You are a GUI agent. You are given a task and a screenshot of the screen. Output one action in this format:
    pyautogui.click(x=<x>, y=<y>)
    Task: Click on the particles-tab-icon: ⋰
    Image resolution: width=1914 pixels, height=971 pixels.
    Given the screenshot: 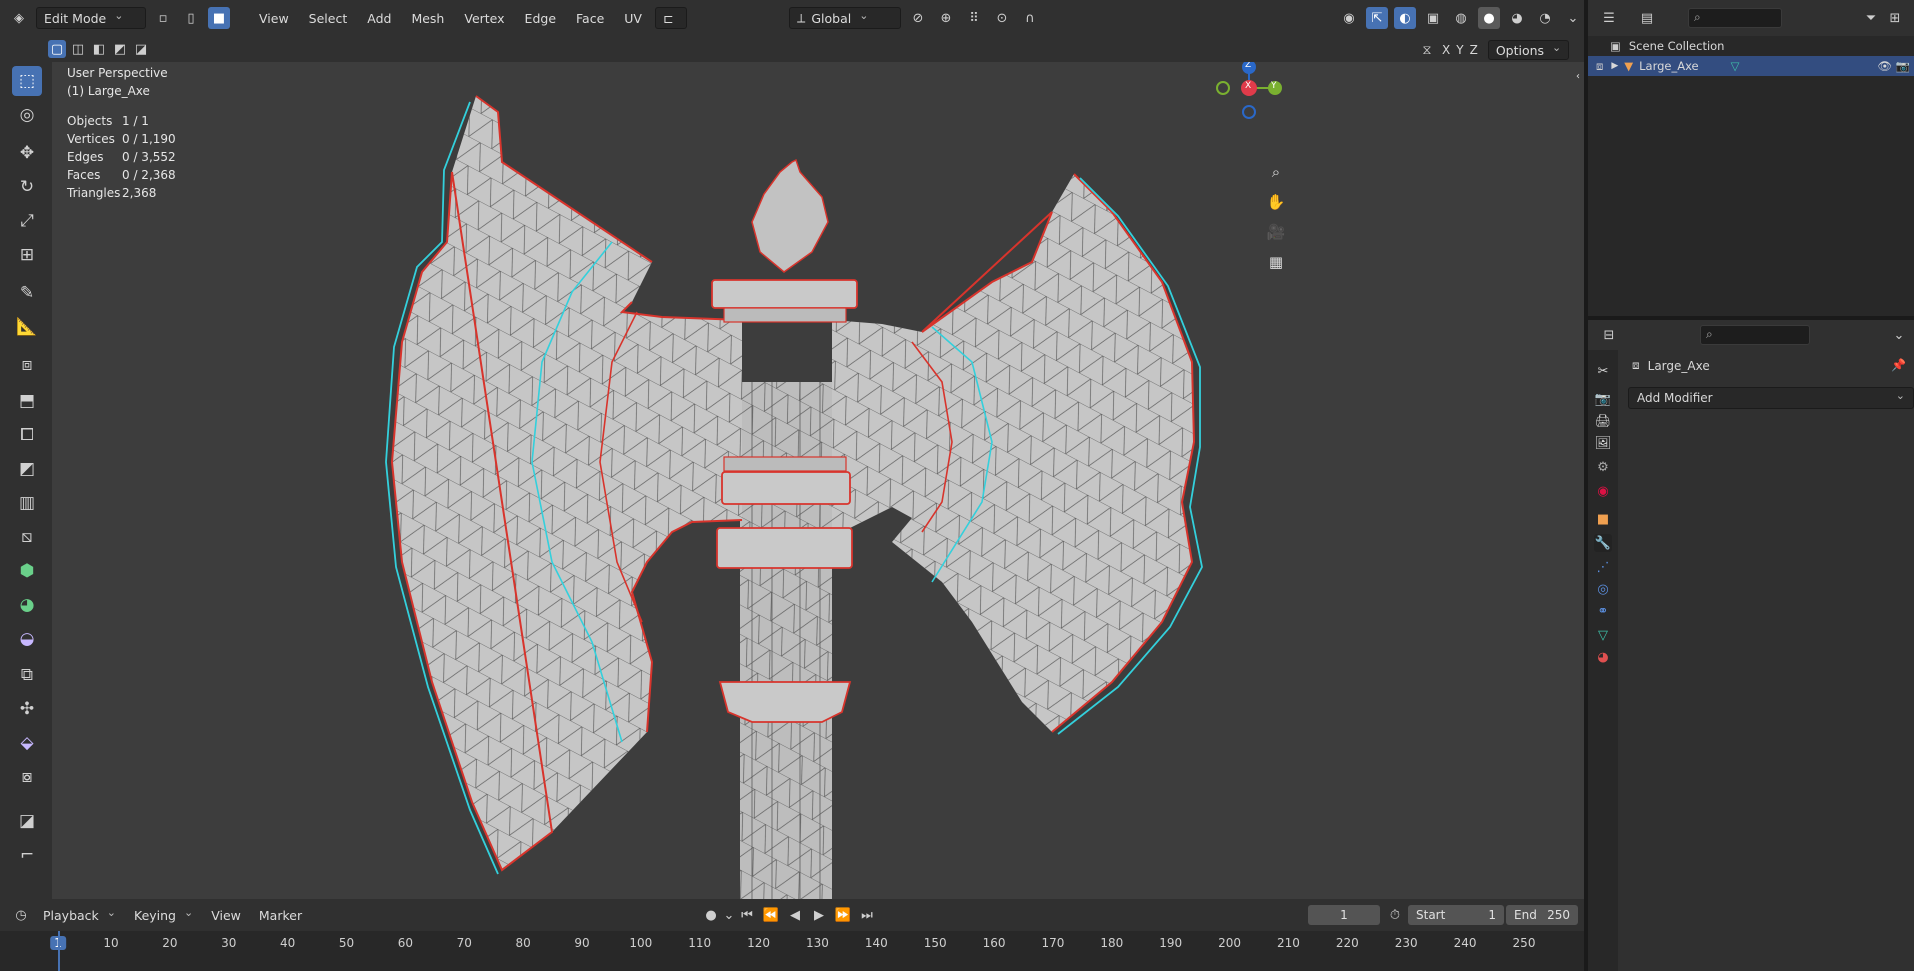 What is the action you would take?
    pyautogui.click(x=1603, y=567)
    